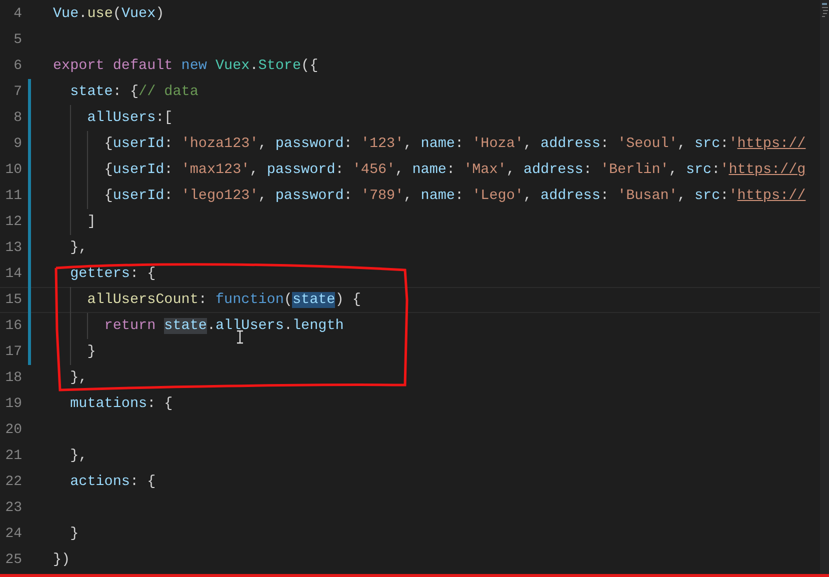 The height and width of the screenshot is (577, 829). Describe the element at coordinates (429, 170) in the screenshot. I see `code-line: {userId: 'max123', password: '456', name: 'Max', address: 'Berlin', src:'https://g` at that location.